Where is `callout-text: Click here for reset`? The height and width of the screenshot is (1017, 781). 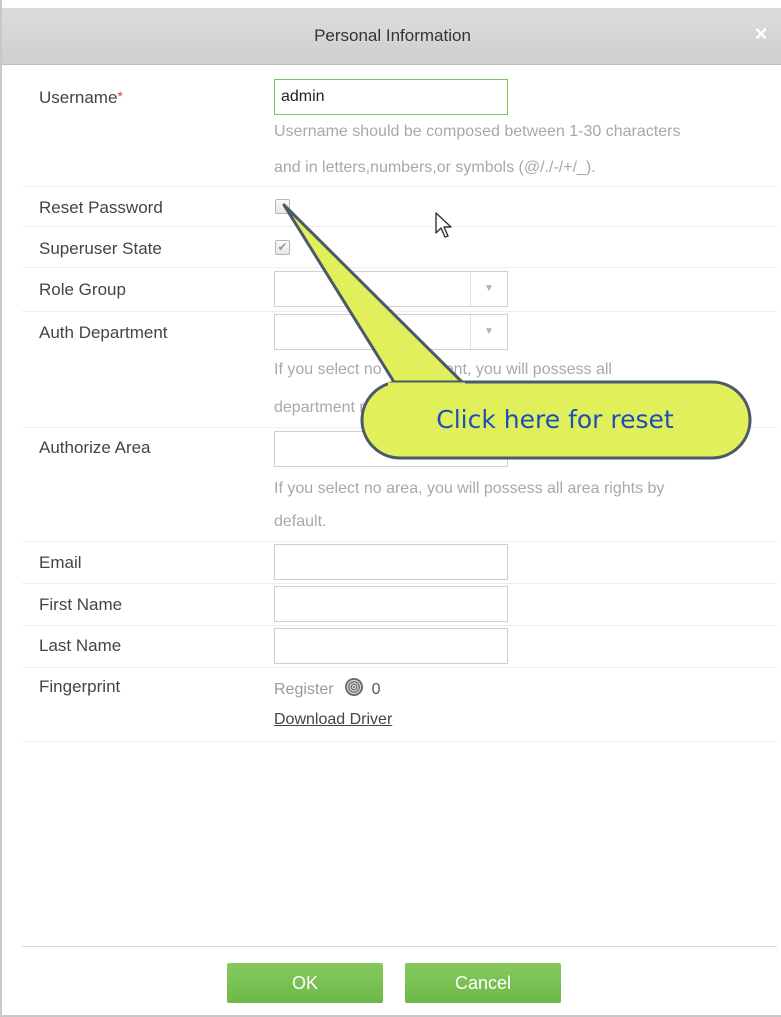
callout-text: Click here for reset is located at coordinates (555, 419).